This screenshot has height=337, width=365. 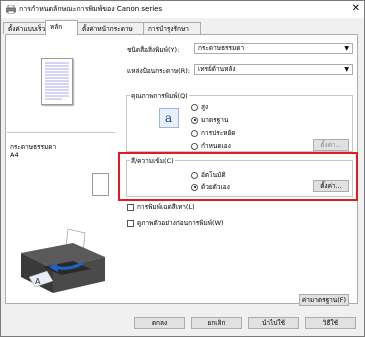 What do you see at coordinates (199, 107) in the screenshot?
I see `quality-high-radio: สูง` at bounding box center [199, 107].